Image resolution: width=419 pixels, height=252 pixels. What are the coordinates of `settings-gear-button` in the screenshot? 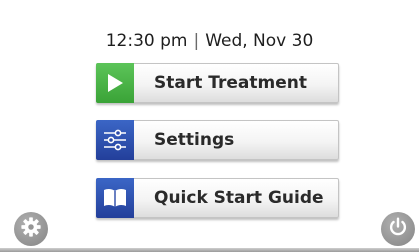 It's located at (31, 229).